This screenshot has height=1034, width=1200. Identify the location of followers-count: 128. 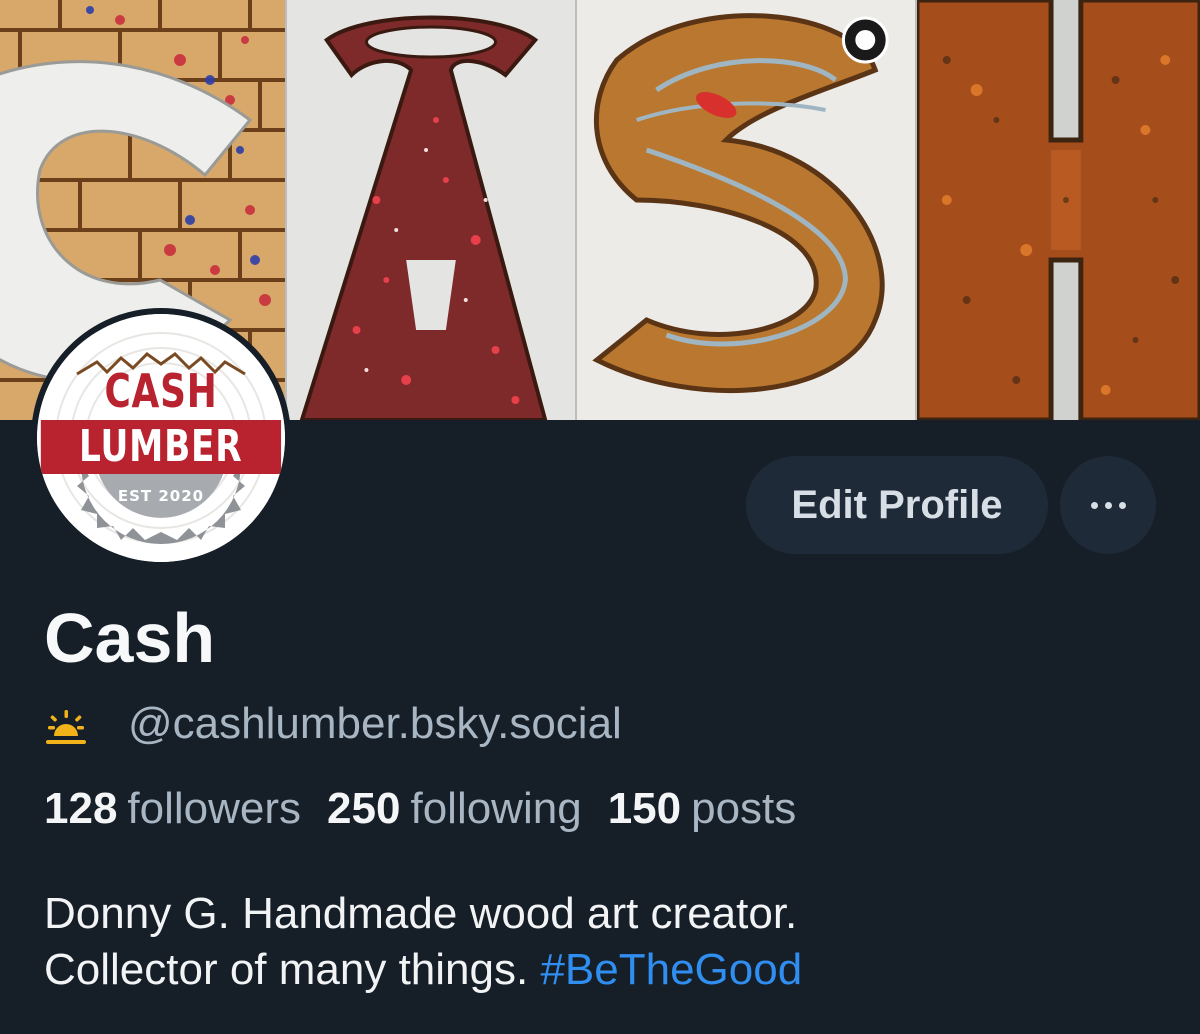
(81, 808).